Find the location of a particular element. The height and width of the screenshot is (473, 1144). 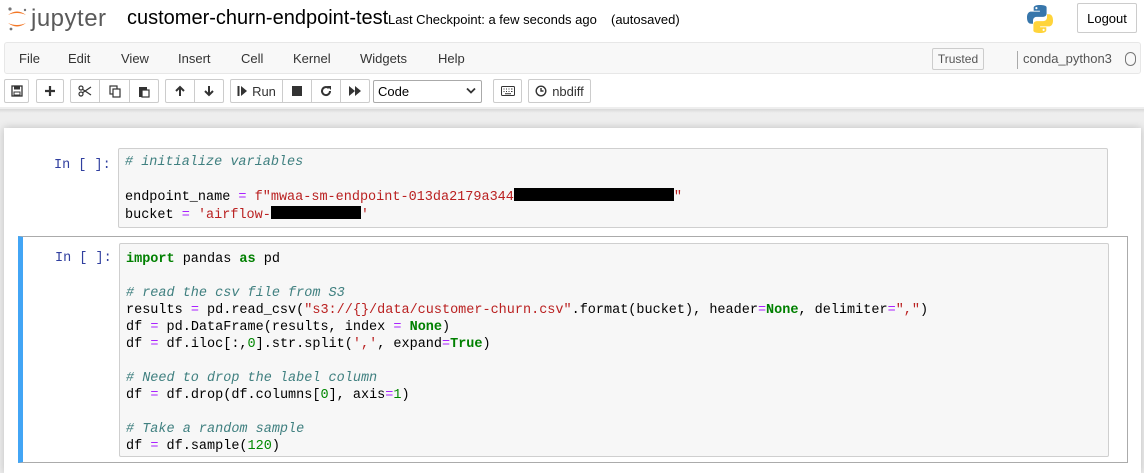

paste-button is located at coordinates (144, 91).